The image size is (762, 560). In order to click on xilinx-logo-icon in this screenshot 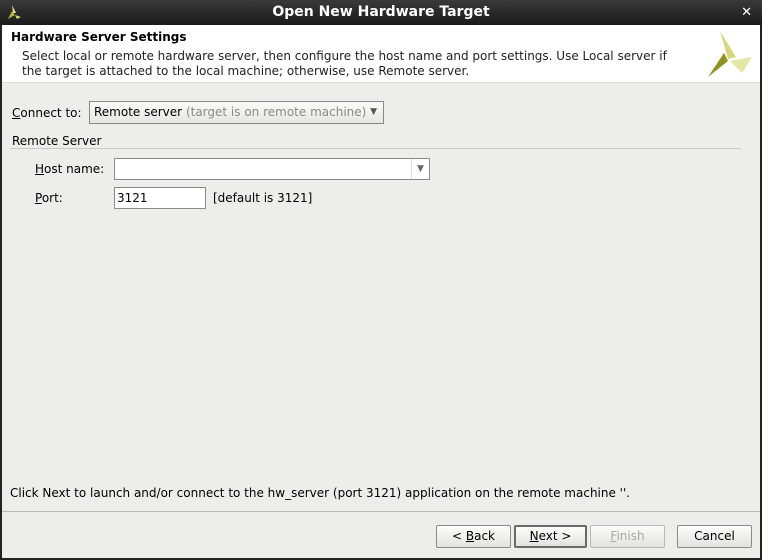, I will do `click(730, 55)`.